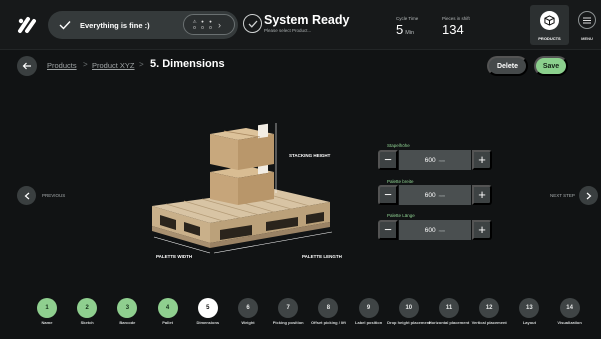 The height and width of the screenshot is (339, 601). What do you see at coordinates (400, 181) in the screenshot?
I see `palette-width-field-label: Palette breite` at bounding box center [400, 181].